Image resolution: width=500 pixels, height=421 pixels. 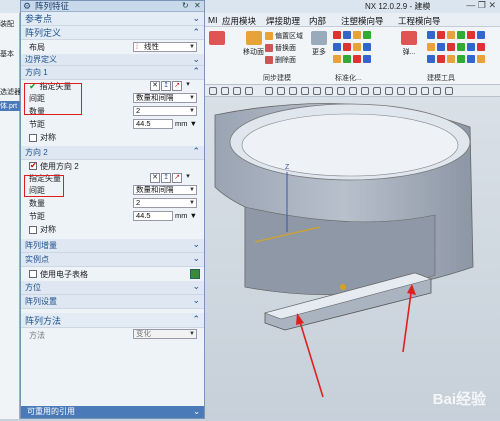 I want to click on menu-item-welding: 焊接助理, so click(x=283, y=21).